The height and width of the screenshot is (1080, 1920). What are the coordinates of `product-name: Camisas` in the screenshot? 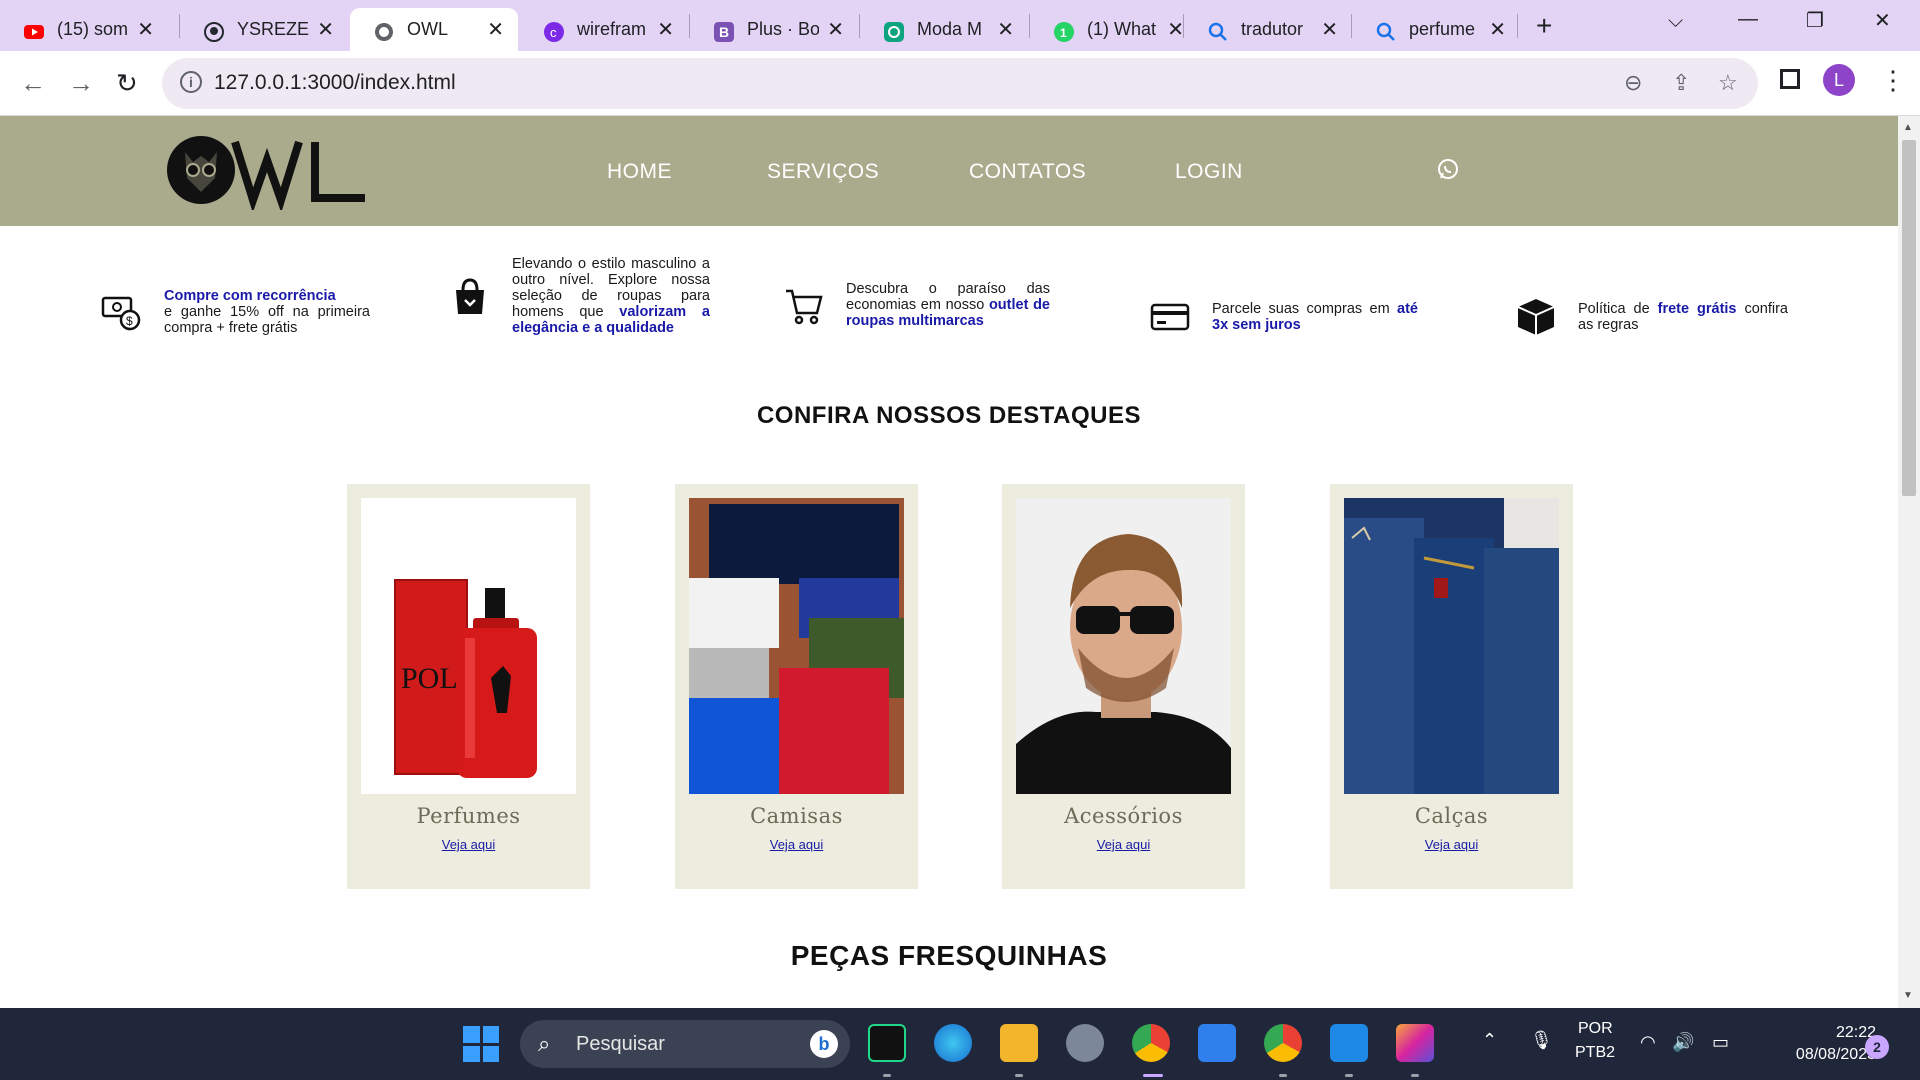 It's located at (796, 816).